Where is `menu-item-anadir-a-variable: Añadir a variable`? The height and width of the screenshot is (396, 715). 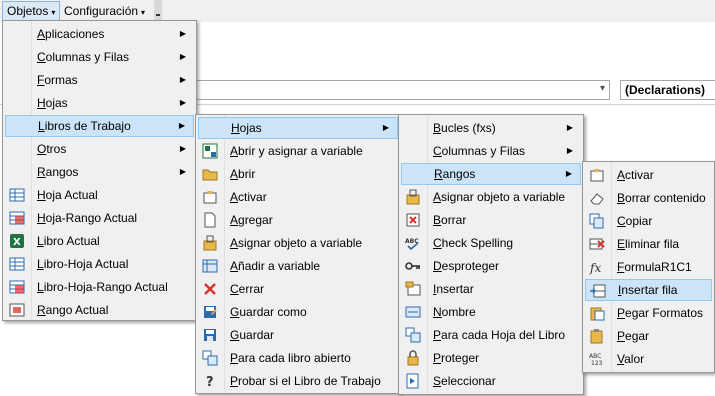 menu-item-anadir-a-variable: Añadir a variable is located at coordinates (298, 266).